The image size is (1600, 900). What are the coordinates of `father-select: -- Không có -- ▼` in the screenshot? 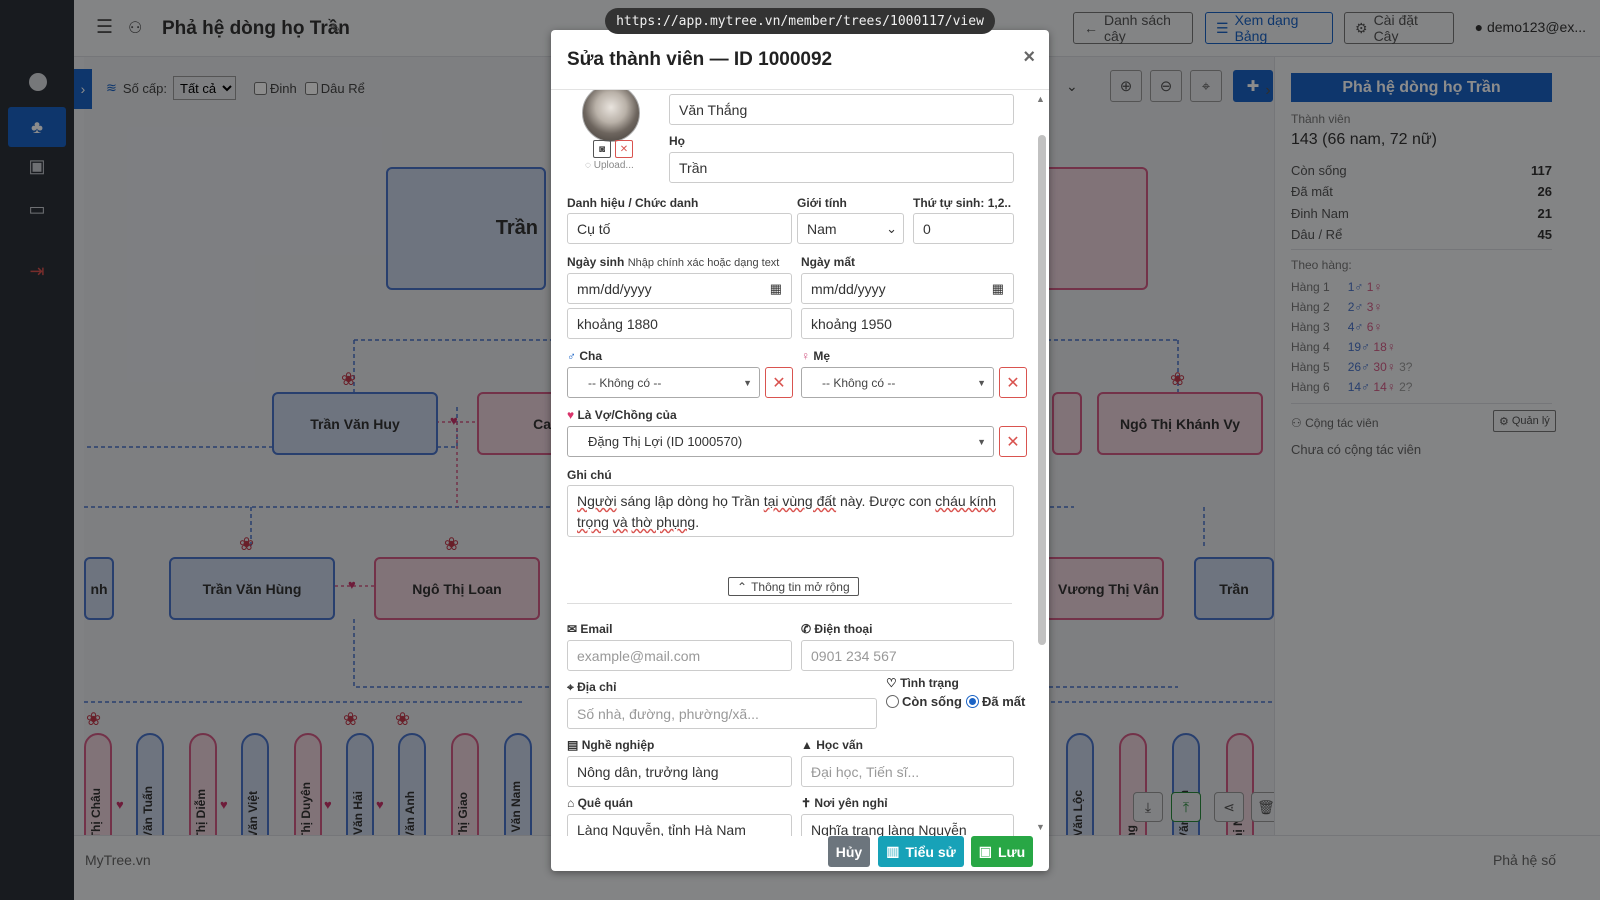 It's located at (663, 382).